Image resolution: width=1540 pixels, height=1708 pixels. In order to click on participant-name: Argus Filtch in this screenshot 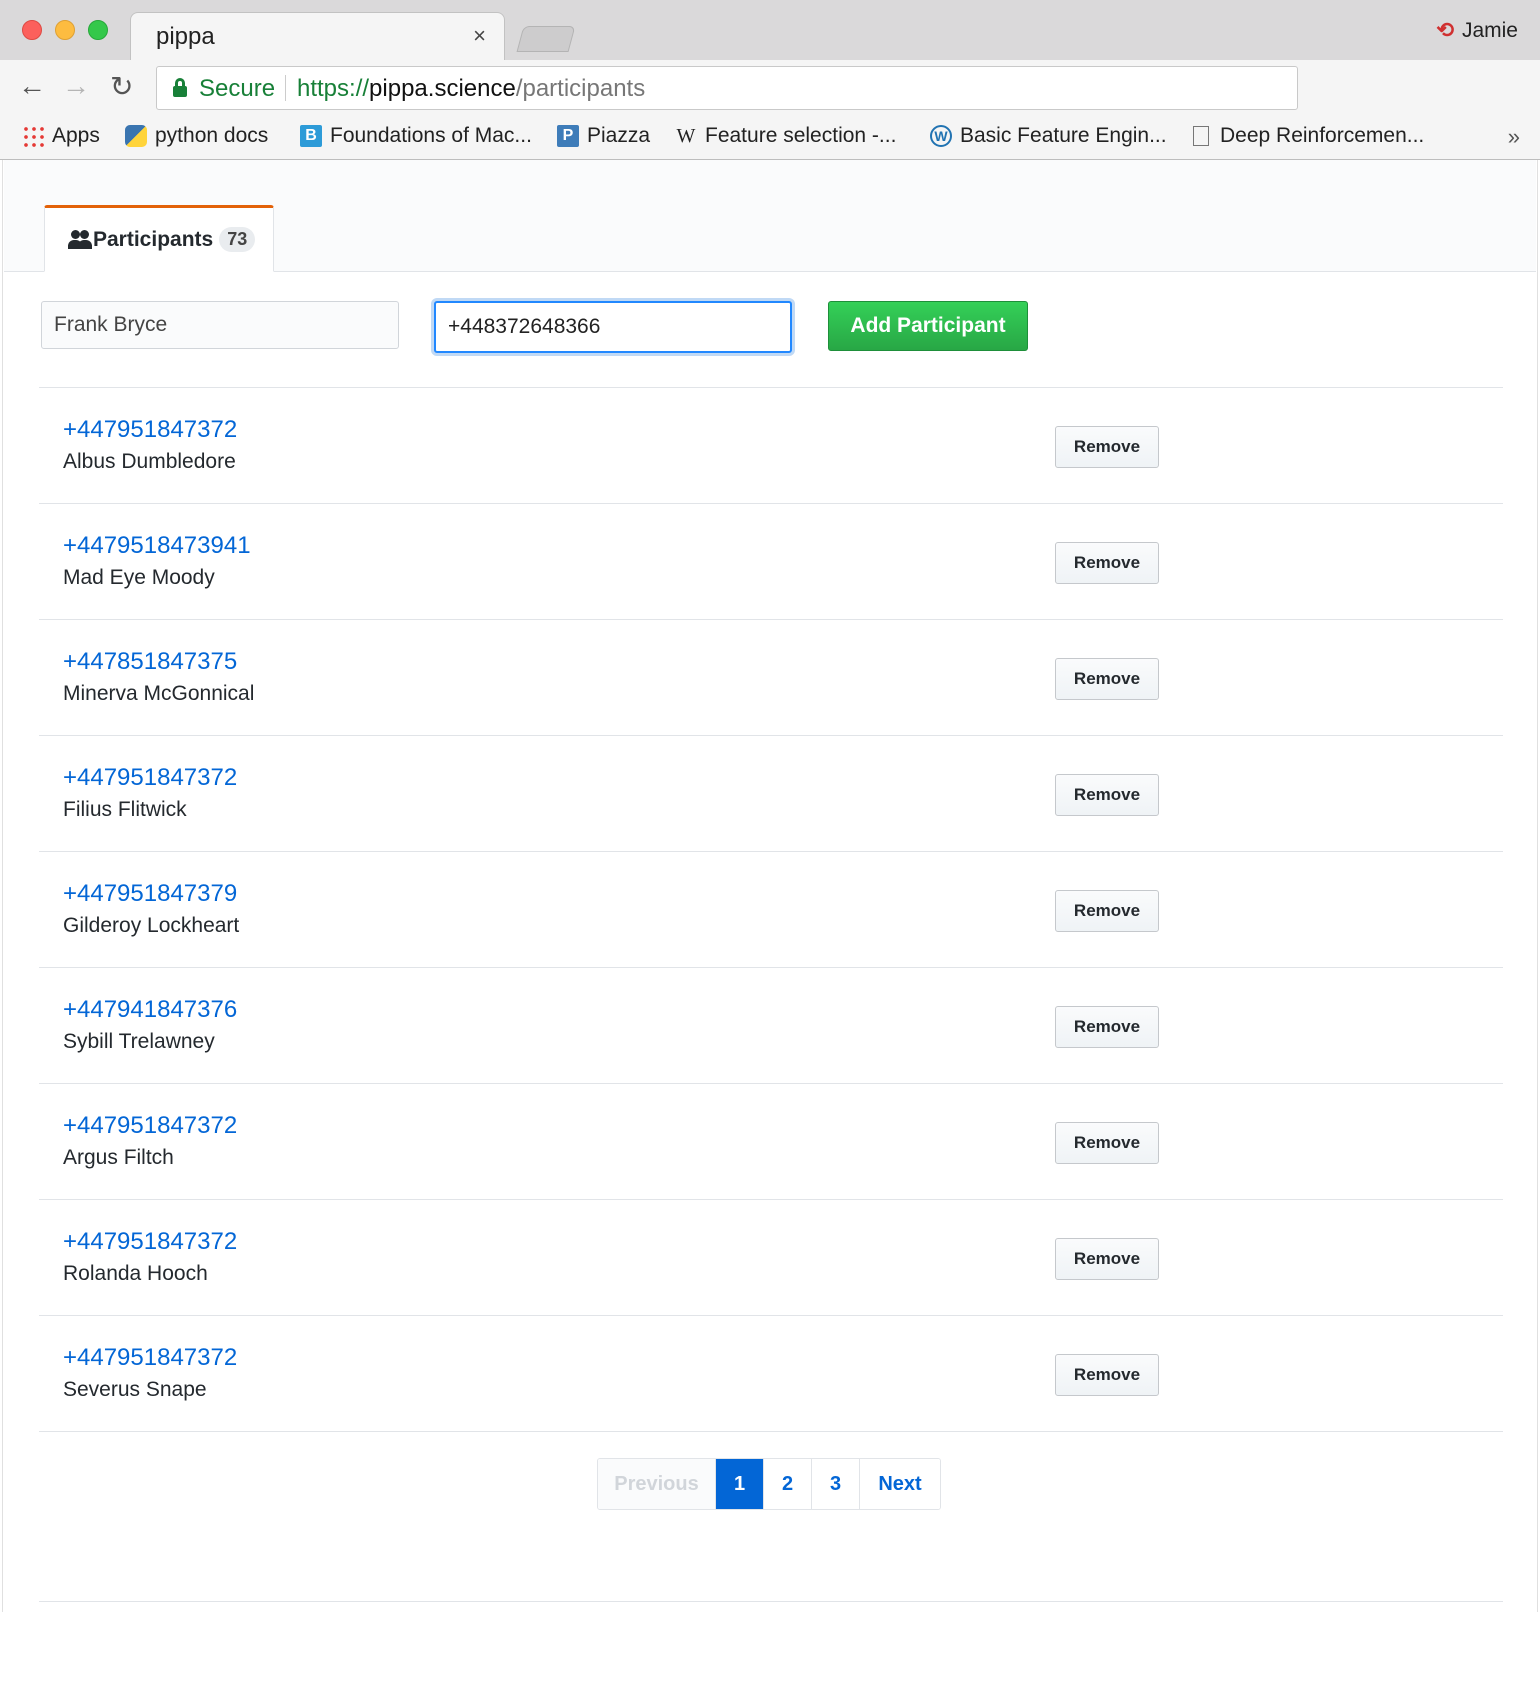, I will do `click(118, 1157)`.